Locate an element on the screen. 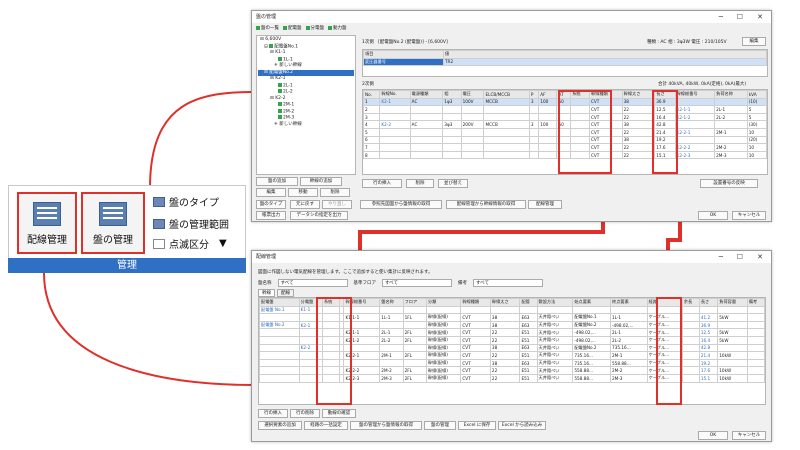 Image resolution: width=800 pixels, height=450 pixels. delete-button: 削除 is located at coordinates (335, 192).